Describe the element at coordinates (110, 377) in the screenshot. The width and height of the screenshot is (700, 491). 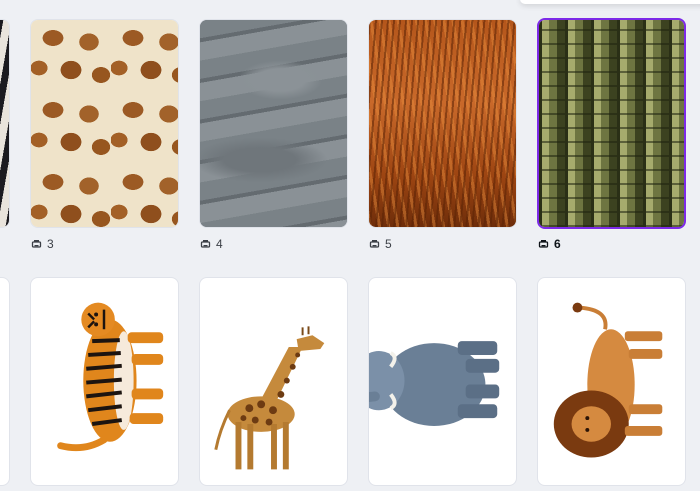
I see `tiger-illustration` at that location.